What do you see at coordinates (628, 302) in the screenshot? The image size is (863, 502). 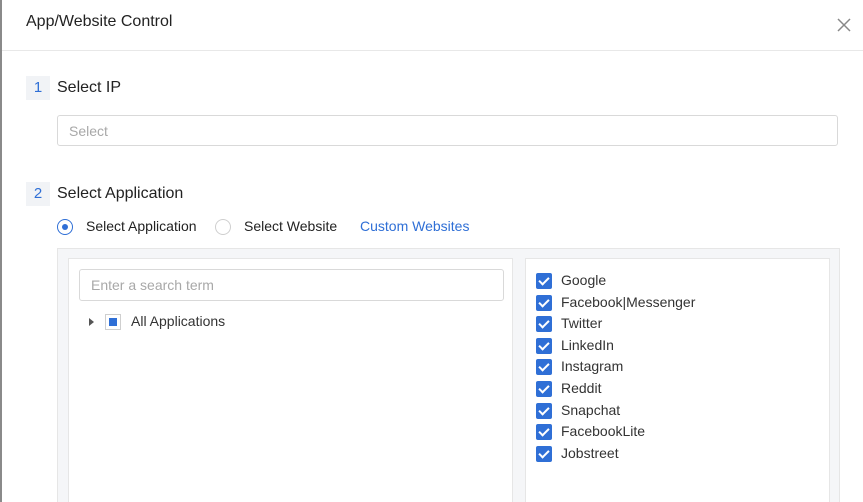 I see `application-label: Facebook|Messenger` at bounding box center [628, 302].